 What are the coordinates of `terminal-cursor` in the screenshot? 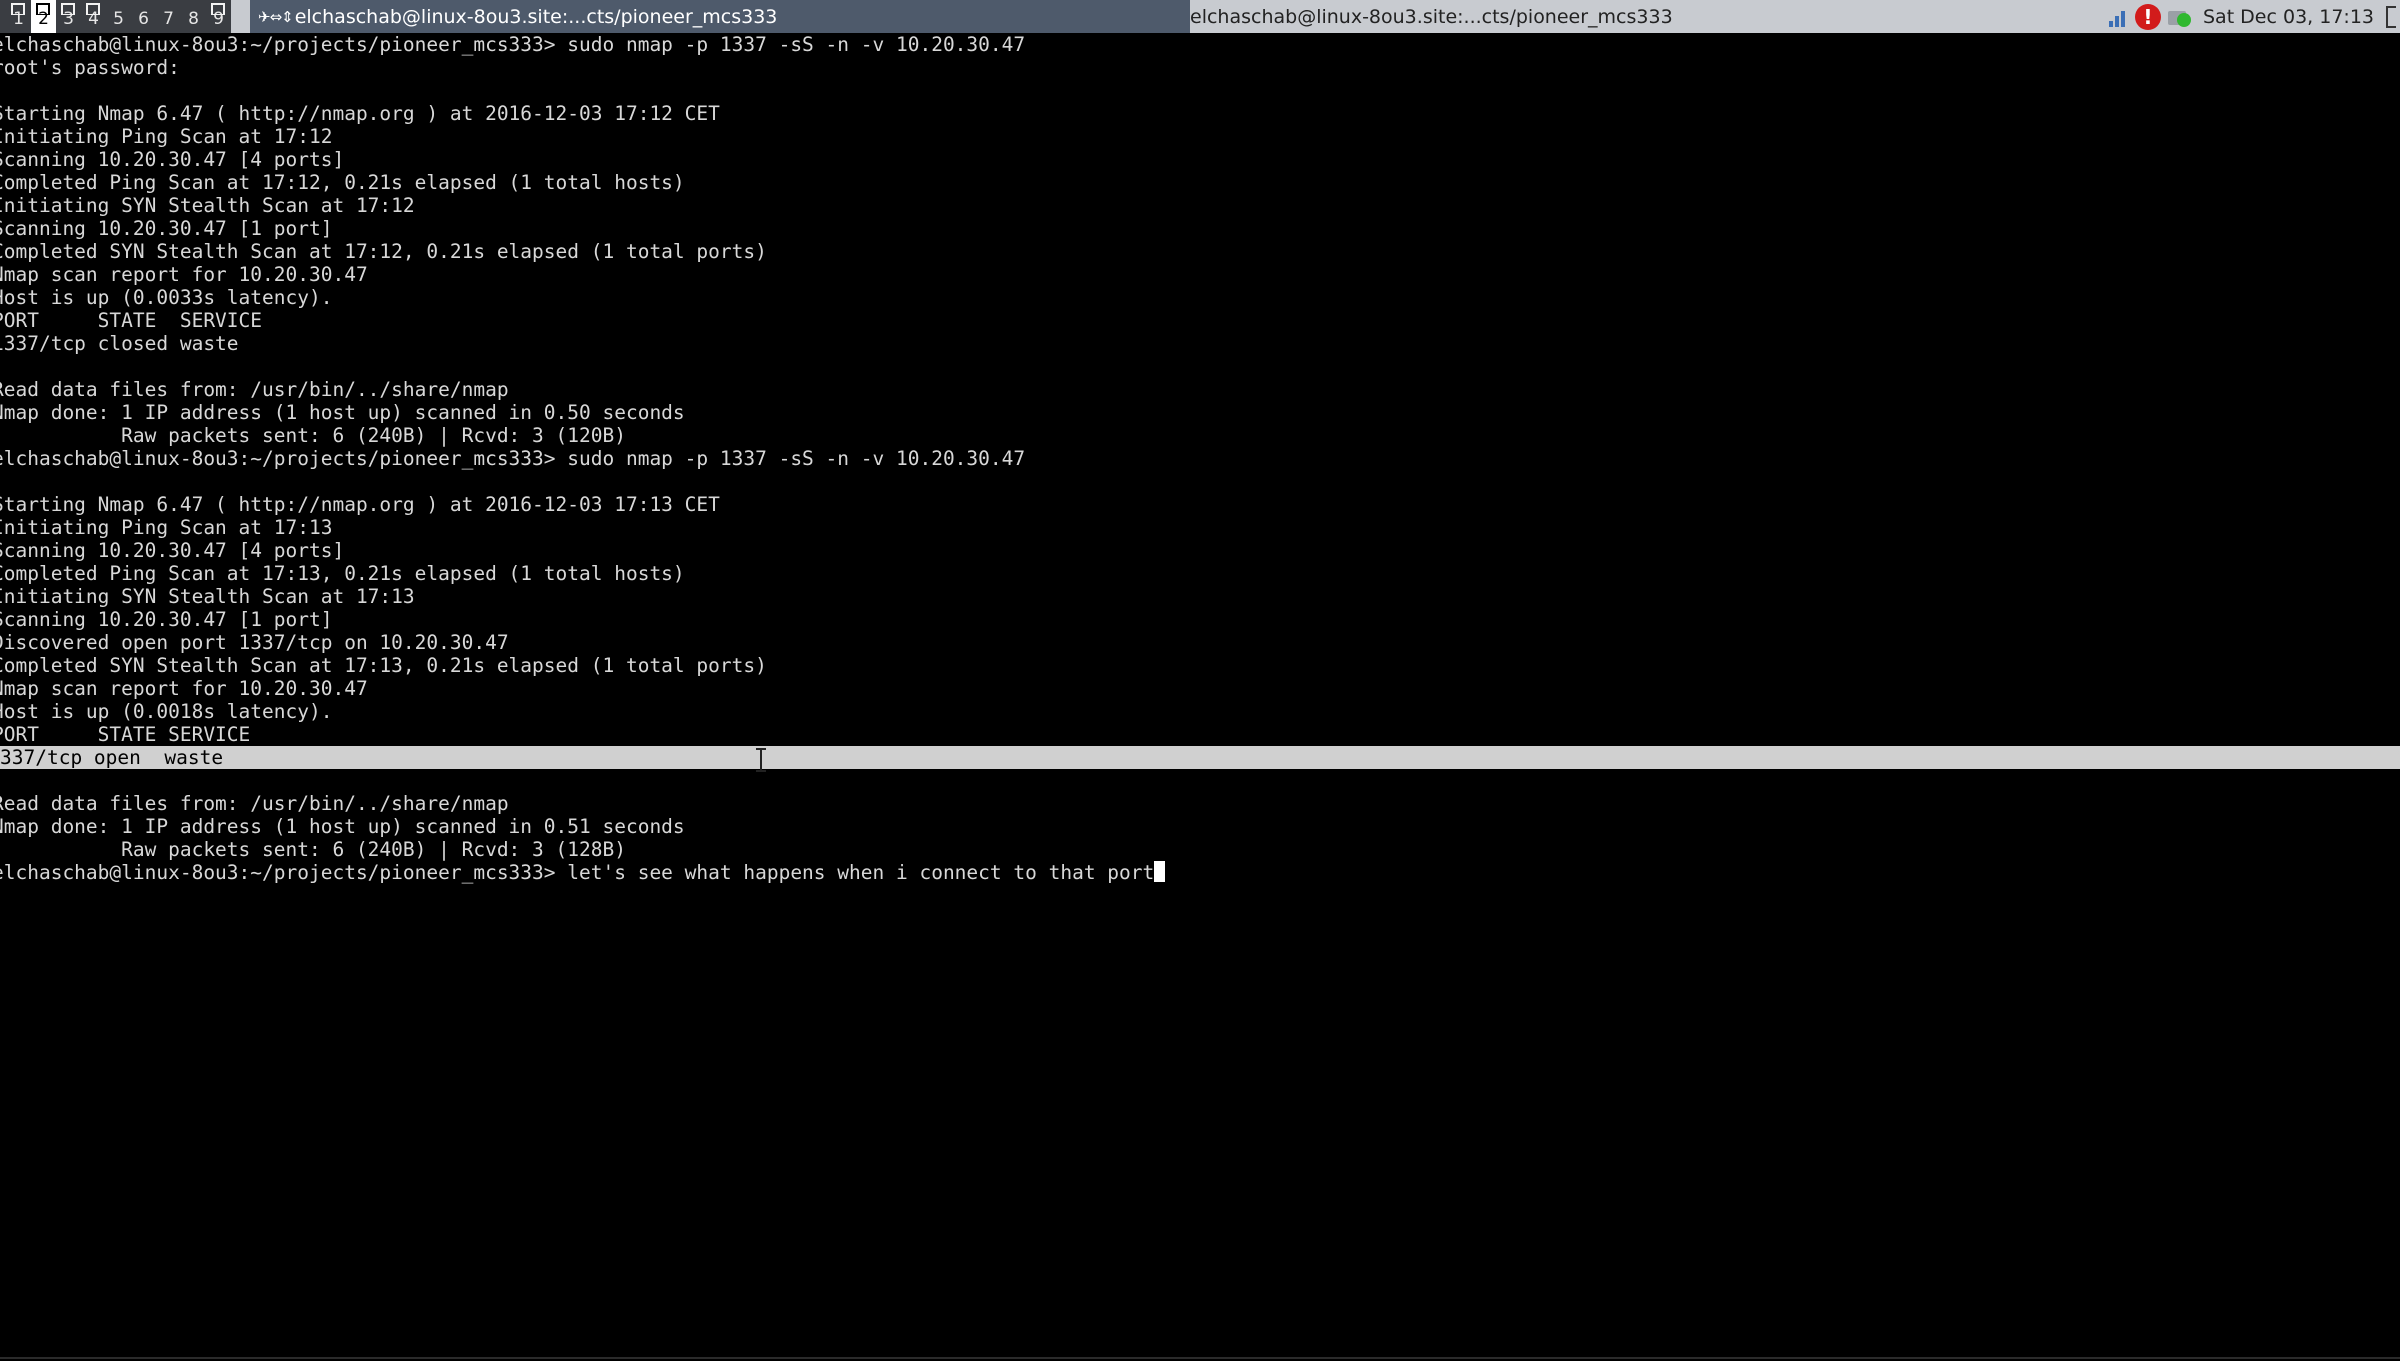 It's located at (1160, 871).